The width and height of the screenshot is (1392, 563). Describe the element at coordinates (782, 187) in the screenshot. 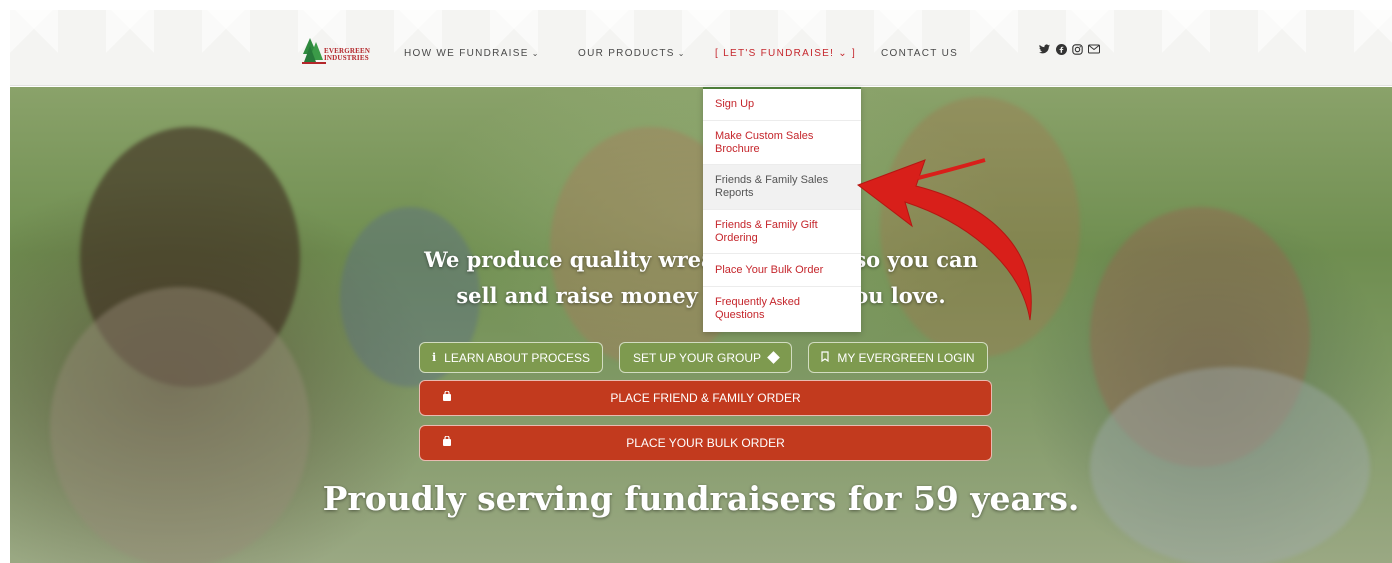

I see `menu-item-sales-reports: Friends & Family Sales Reports` at that location.